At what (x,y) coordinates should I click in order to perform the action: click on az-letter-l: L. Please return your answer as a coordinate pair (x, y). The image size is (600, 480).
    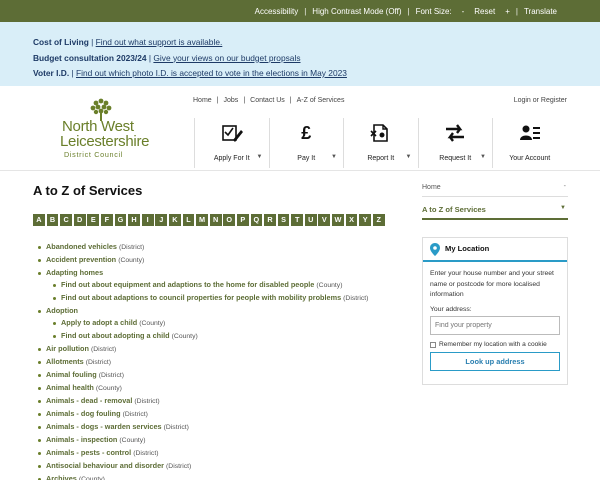
    Looking at the image, I should click on (188, 220).